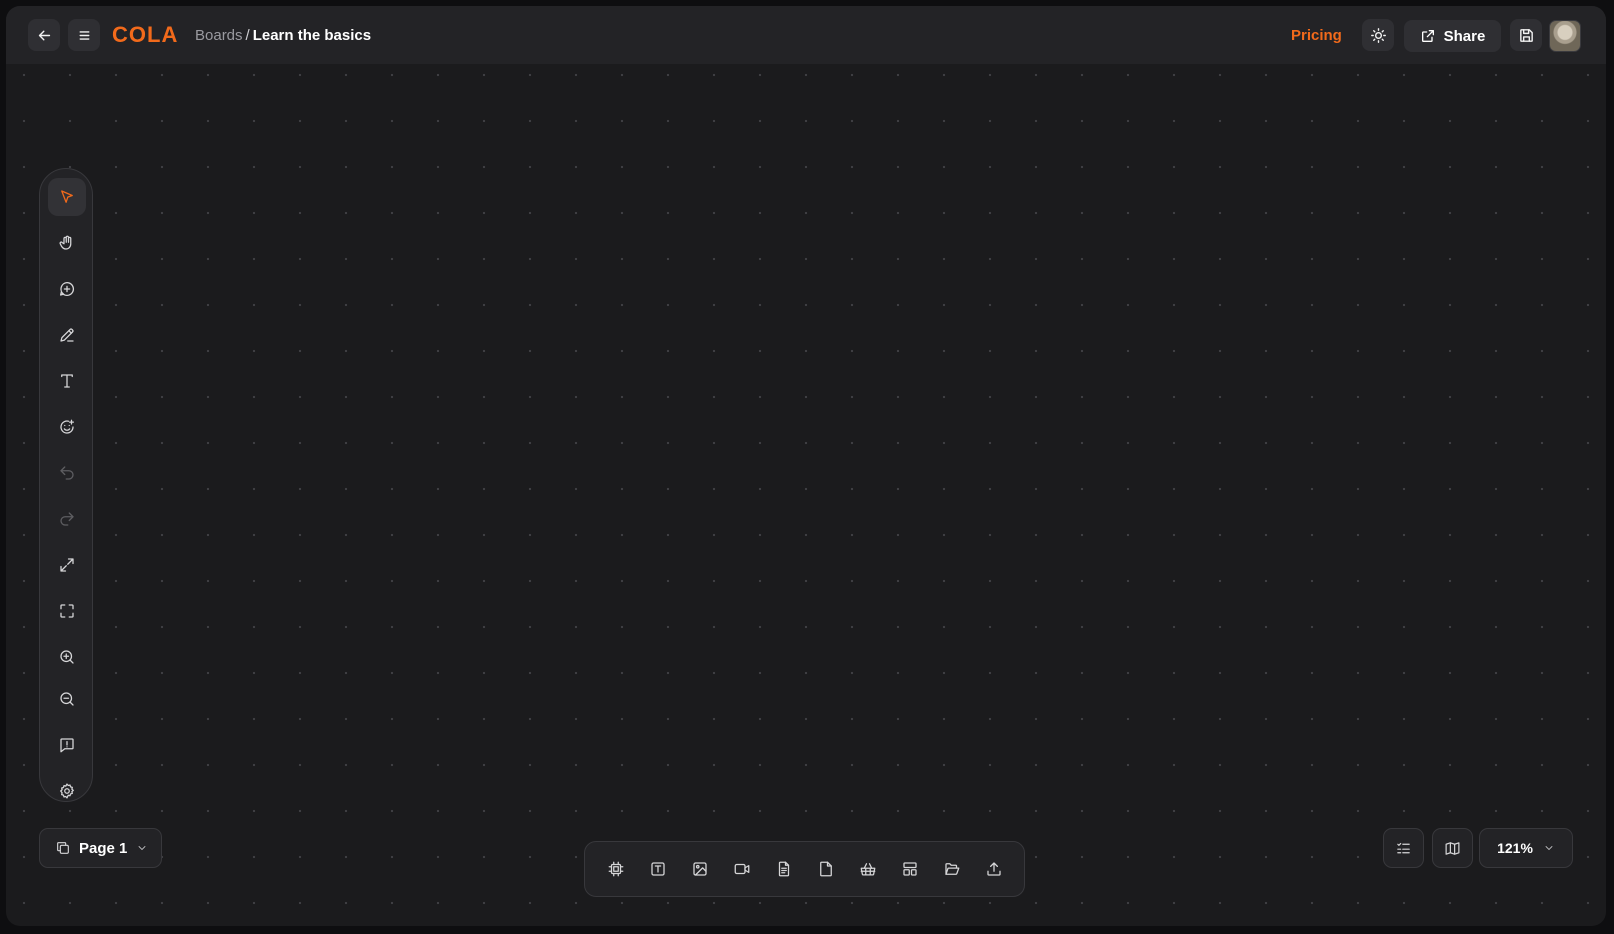 The height and width of the screenshot is (934, 1614). I want to click on text-box-icon, so click(658, 869).